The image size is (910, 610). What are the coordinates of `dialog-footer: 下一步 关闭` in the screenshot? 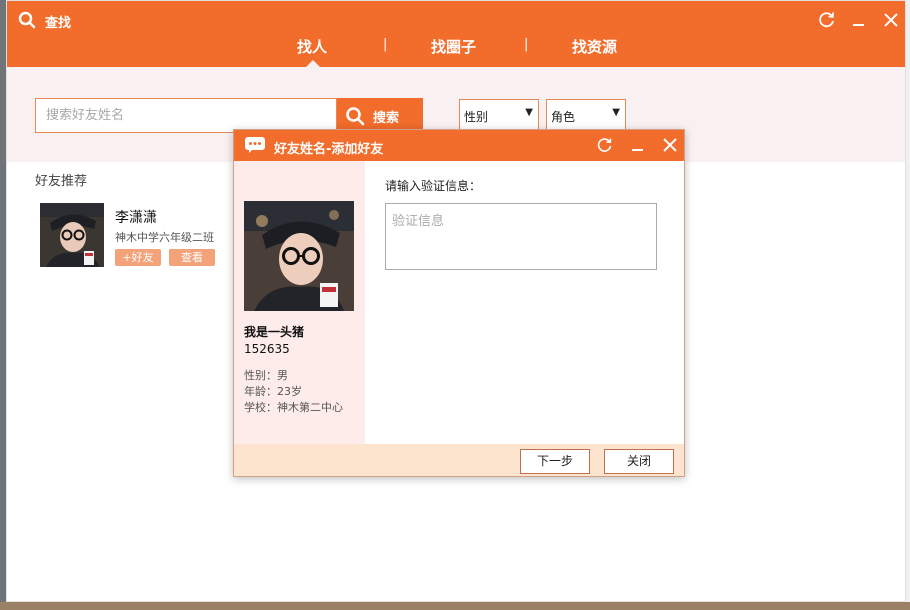 It's located at (459, 460).